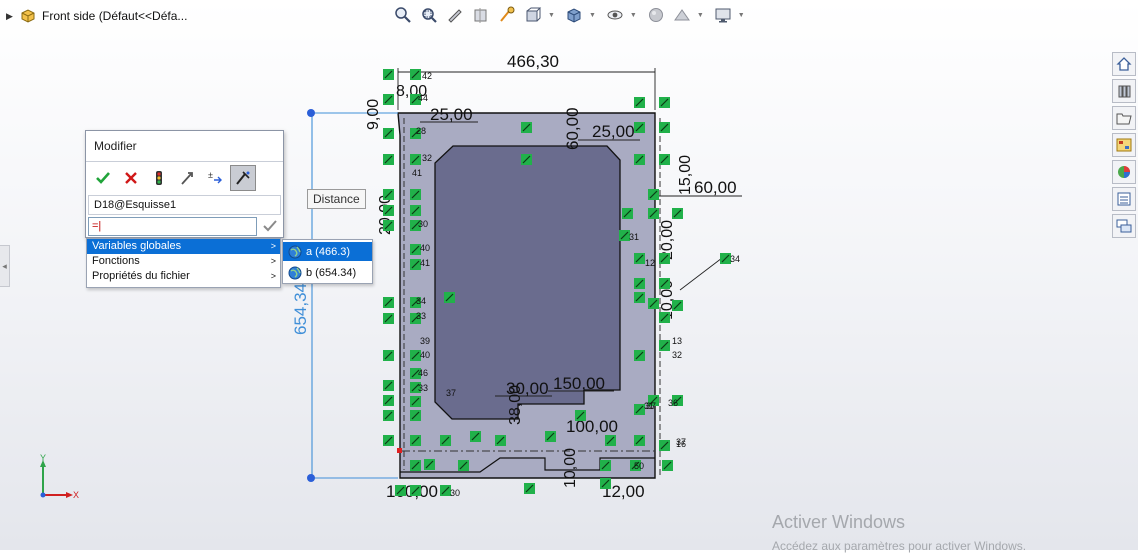 Image resolution: width=1138 pixels, height=553 pixels. What do you see at coordinates (311, 113) in the screenshot?
I see `dimension-handle-top` at bounding box center [311, 113].